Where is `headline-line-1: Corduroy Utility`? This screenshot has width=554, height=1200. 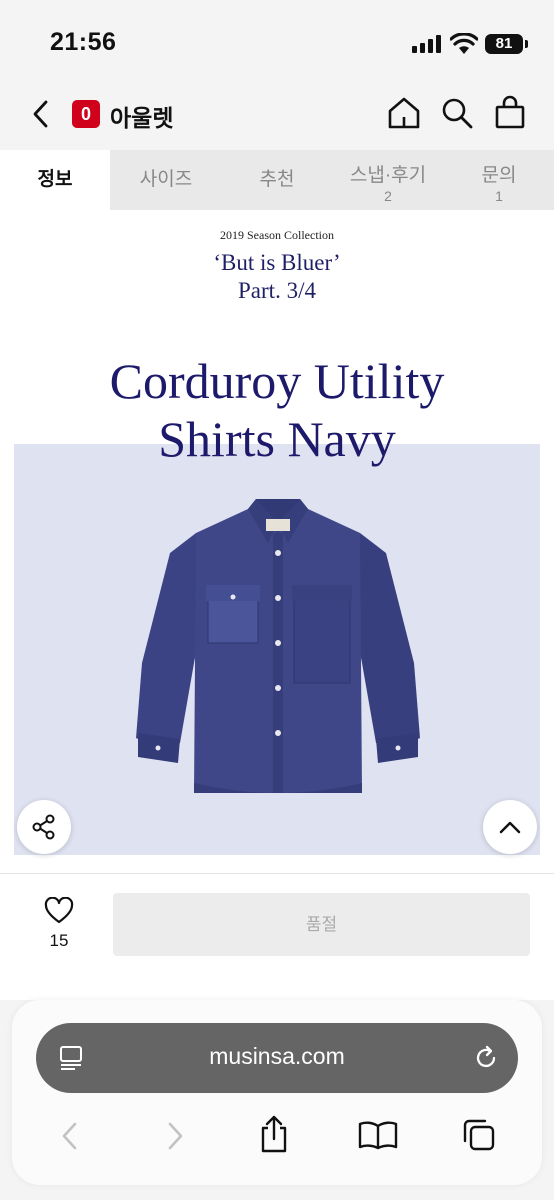
headline-line-1: Corduroy Utility is located at coordinates (277, 381).